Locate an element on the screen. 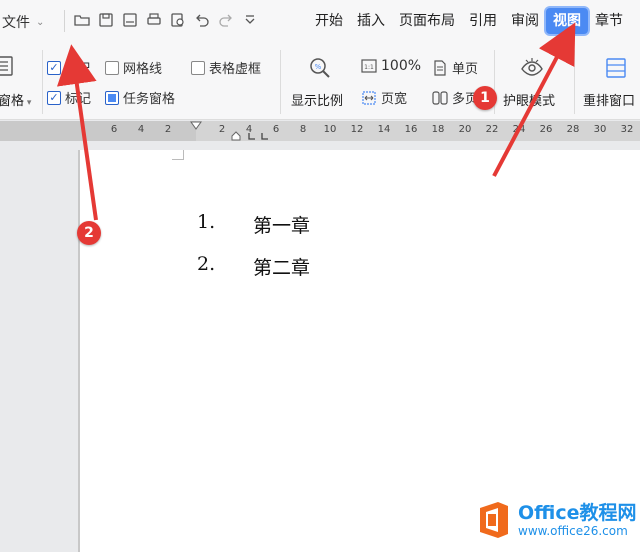 This screenshot has height=552, width=640. menu-bar: 文件 ⌄ 开始 插入 页面布局 引用 审阅 视图 章节 is located at coordinates (320, 21).